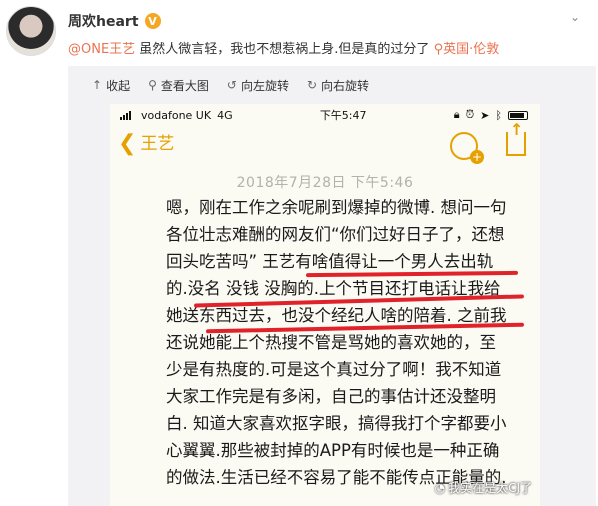  What do you see at coordinates (111, 85) in the screenshot?
I see `collapse-button: ↑ 收起` at bounding box center [111, 85].